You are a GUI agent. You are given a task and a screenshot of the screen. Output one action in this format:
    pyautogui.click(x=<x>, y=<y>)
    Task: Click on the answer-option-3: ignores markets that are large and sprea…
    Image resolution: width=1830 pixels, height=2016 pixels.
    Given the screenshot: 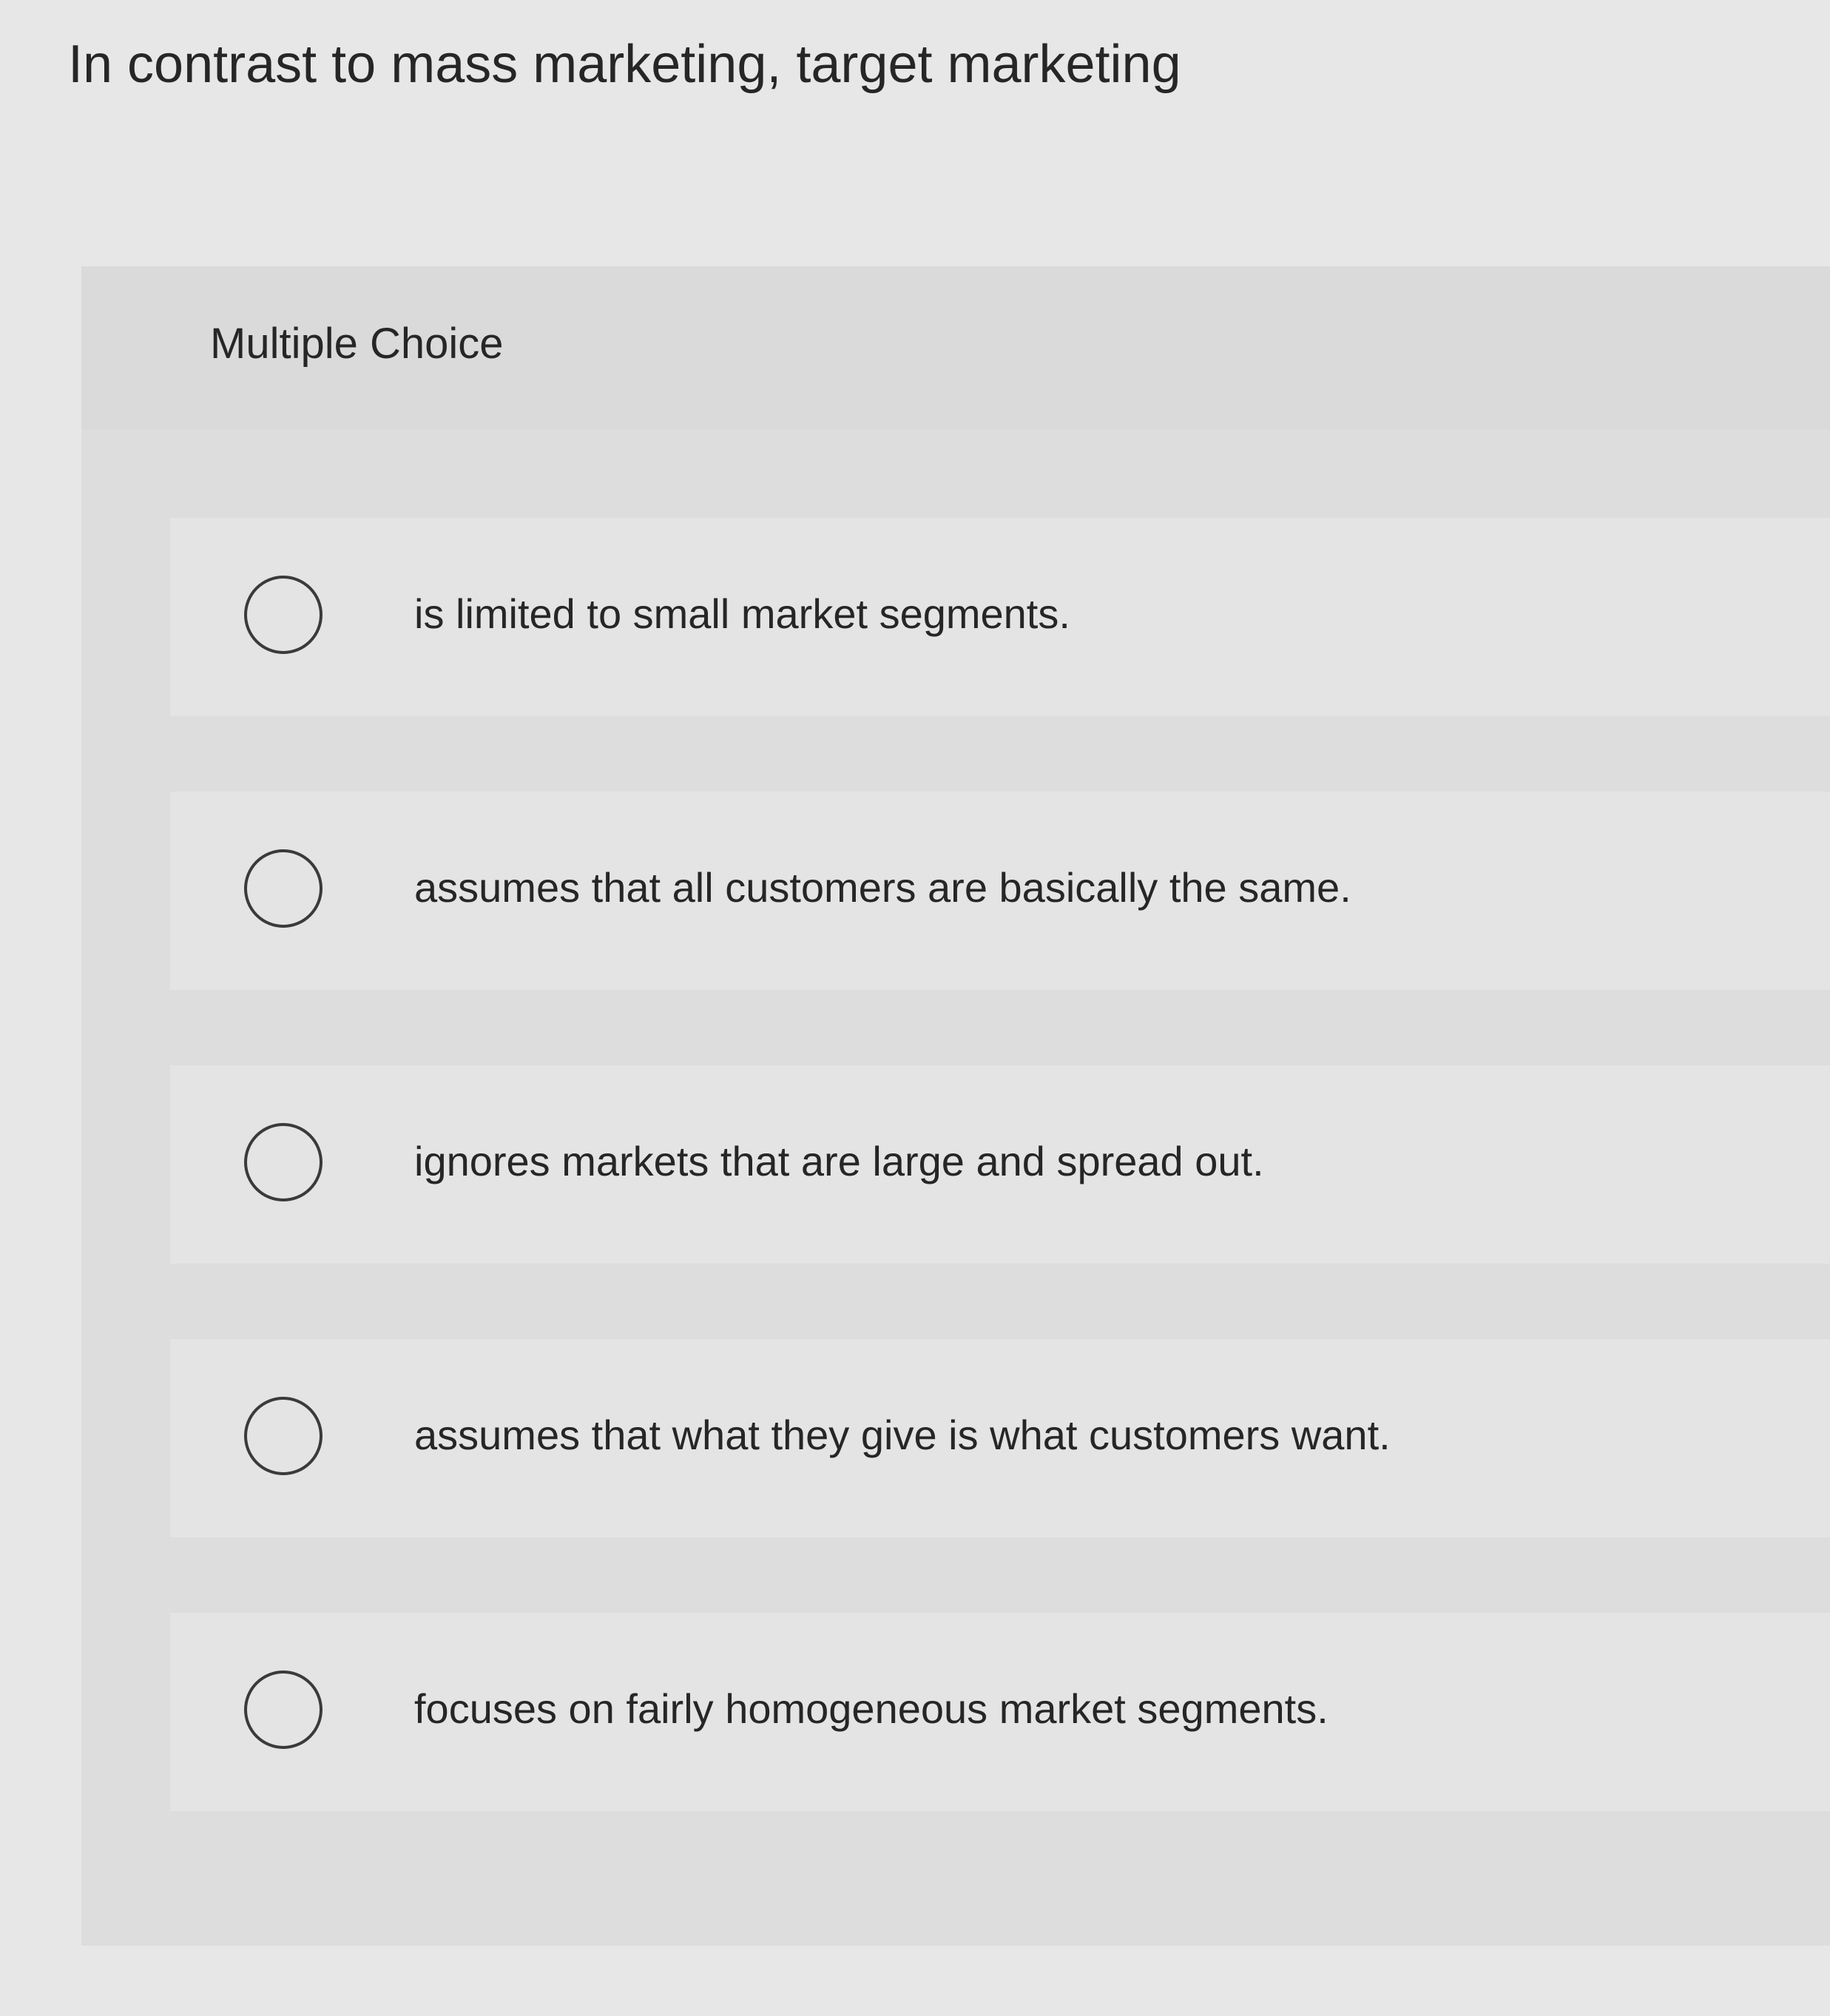 What is the action you would take?
    pyautogui.click(x=1000, y=1164)
    